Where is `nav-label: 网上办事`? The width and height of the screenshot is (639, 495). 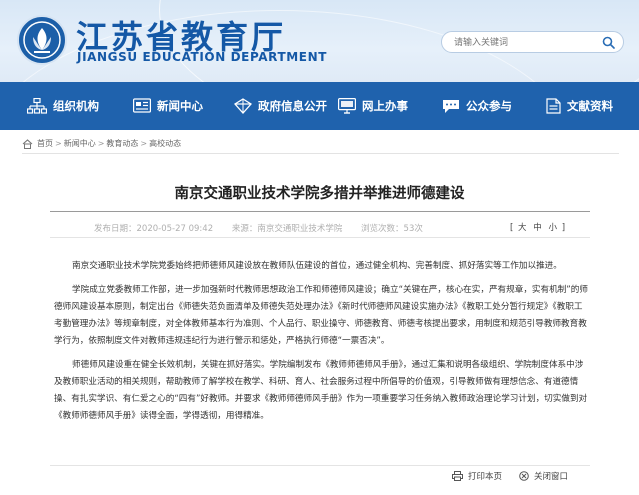
nav-label: 网上办事 is located at coordinates (385, 106).